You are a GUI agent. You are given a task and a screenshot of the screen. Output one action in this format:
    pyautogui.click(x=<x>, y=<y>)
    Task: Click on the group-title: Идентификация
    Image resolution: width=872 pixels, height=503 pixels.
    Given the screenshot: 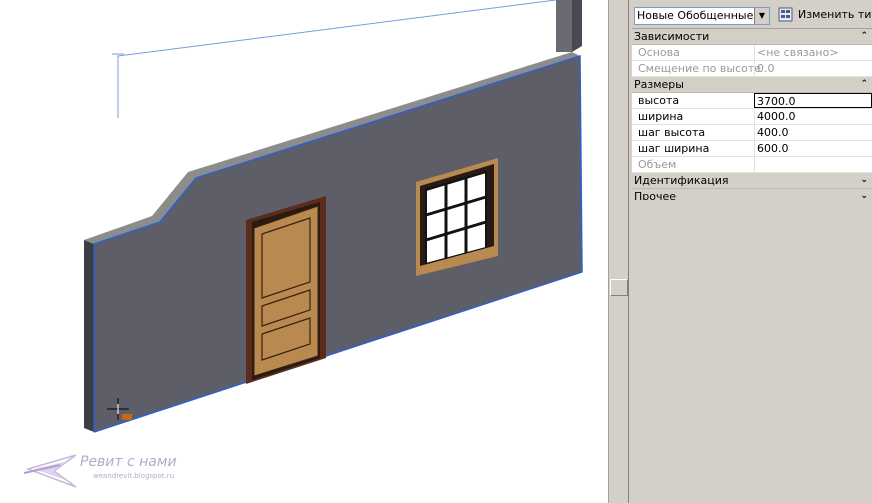 What is the action you would take?
    pyautogui.click(x=681, y=180)
    